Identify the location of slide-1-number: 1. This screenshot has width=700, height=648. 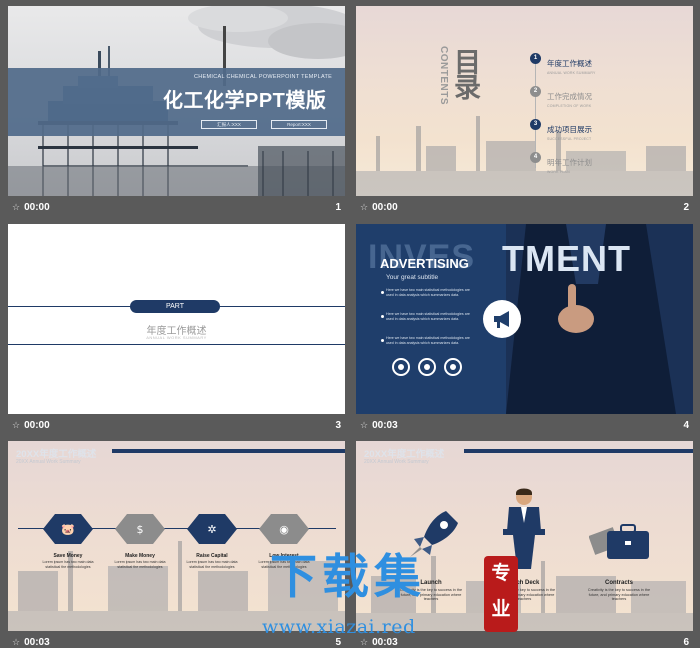
(338, 207).